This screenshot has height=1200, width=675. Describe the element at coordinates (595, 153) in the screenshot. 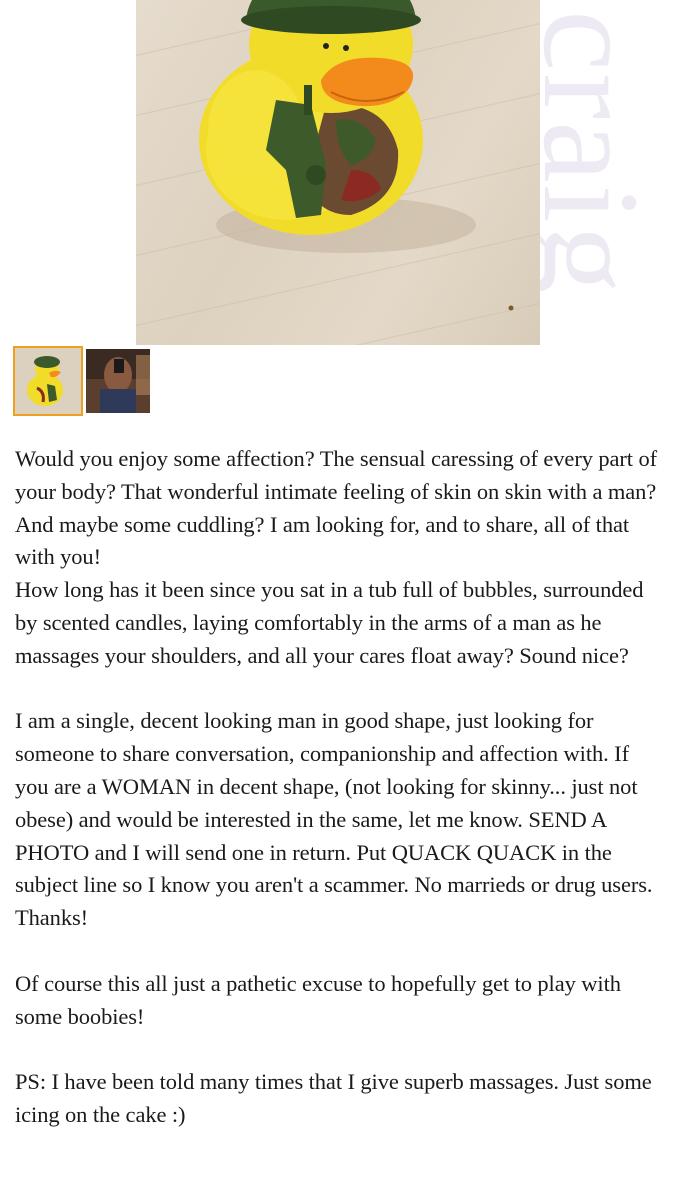

I see `watermark-text: craig` at that location.